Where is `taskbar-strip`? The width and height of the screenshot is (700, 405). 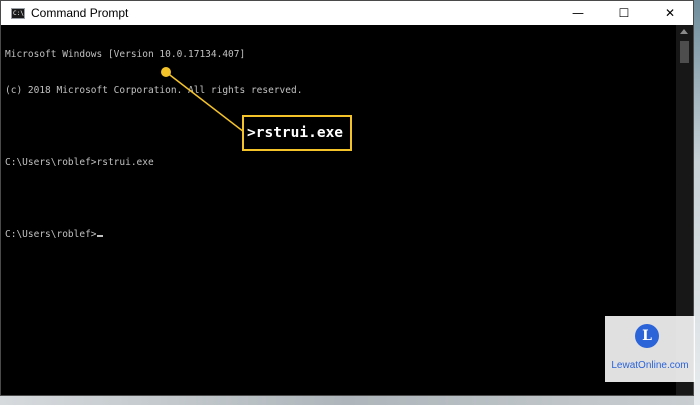 taskbar-strip is located at coordinates (347, 400).